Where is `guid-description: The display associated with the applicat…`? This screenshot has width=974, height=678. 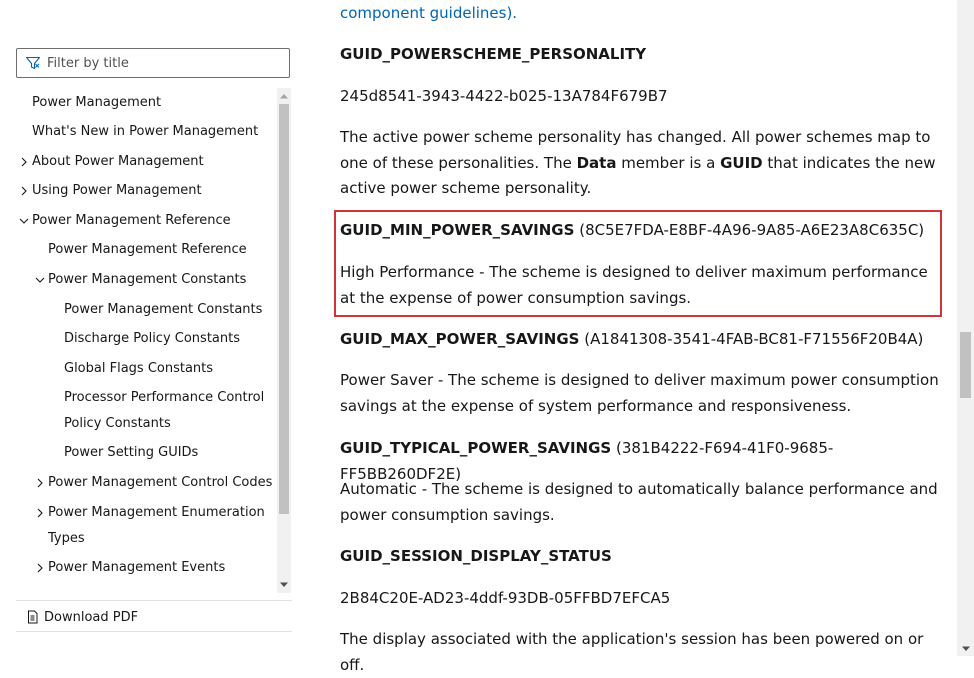
guid-description: The display associated with the applicat… is located at coordinates (632, 652).